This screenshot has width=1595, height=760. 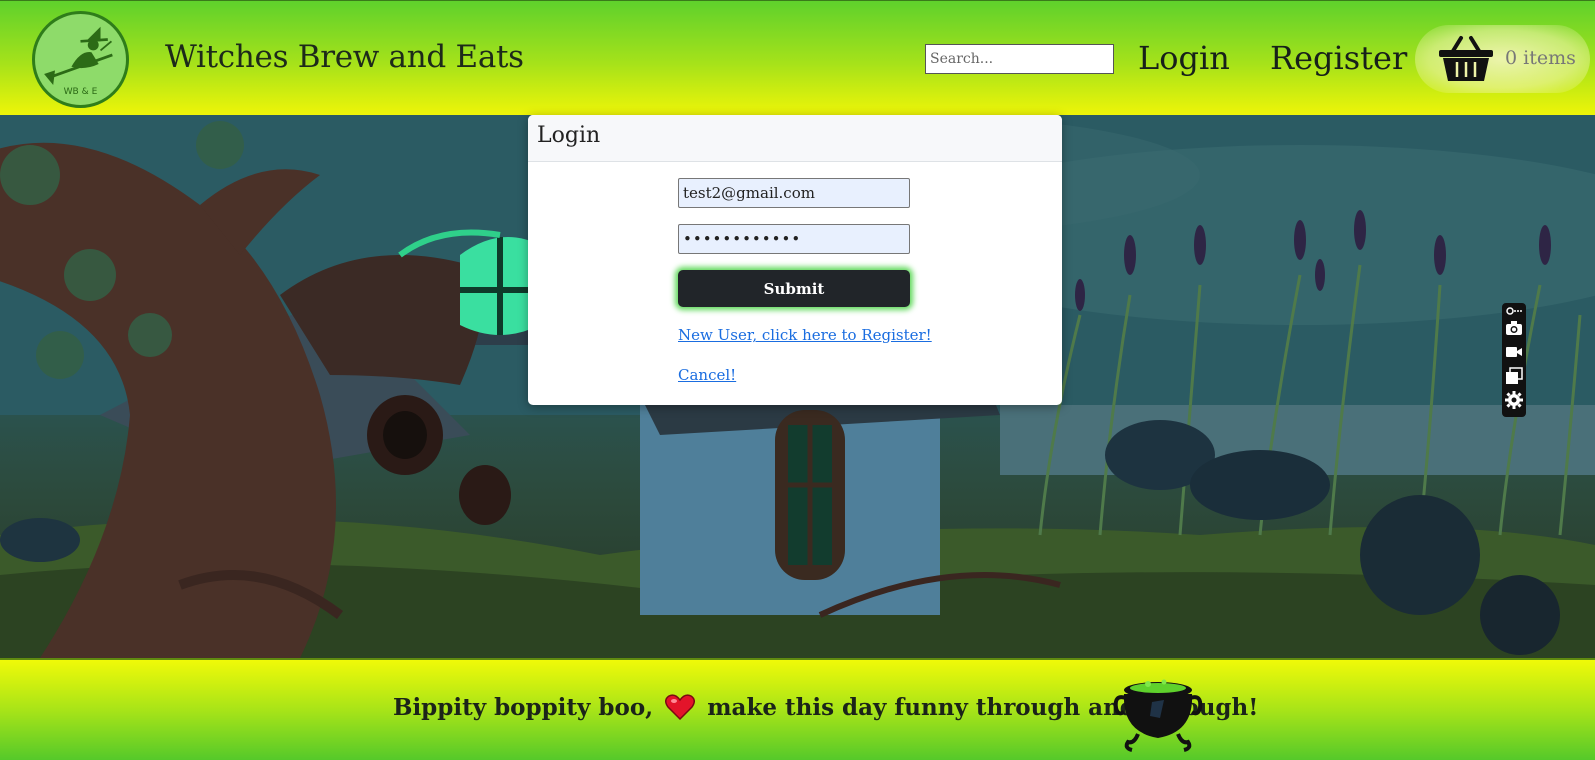 I want to click on witch-logo-icon: WB & E, so click(x=80, y=59).